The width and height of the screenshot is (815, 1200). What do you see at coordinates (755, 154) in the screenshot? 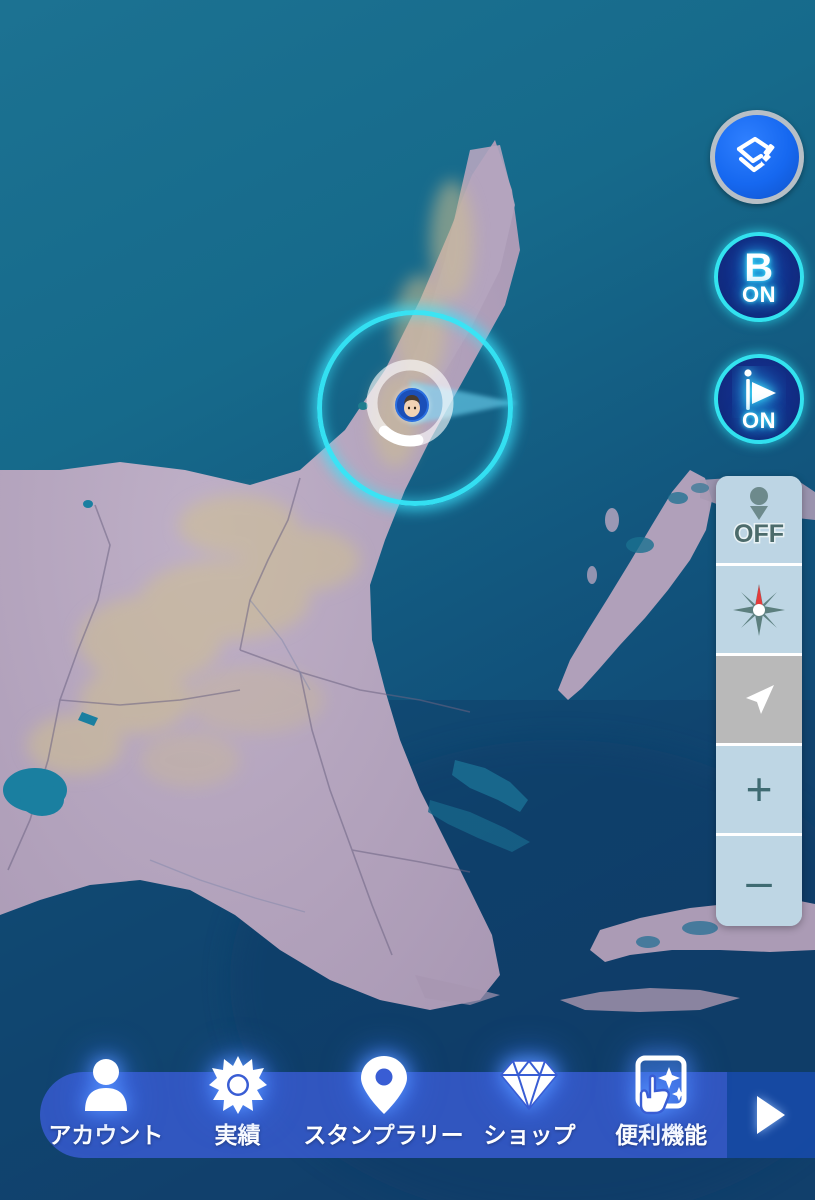
I see `layers-brush-icon` at bounding box center [755, 154].